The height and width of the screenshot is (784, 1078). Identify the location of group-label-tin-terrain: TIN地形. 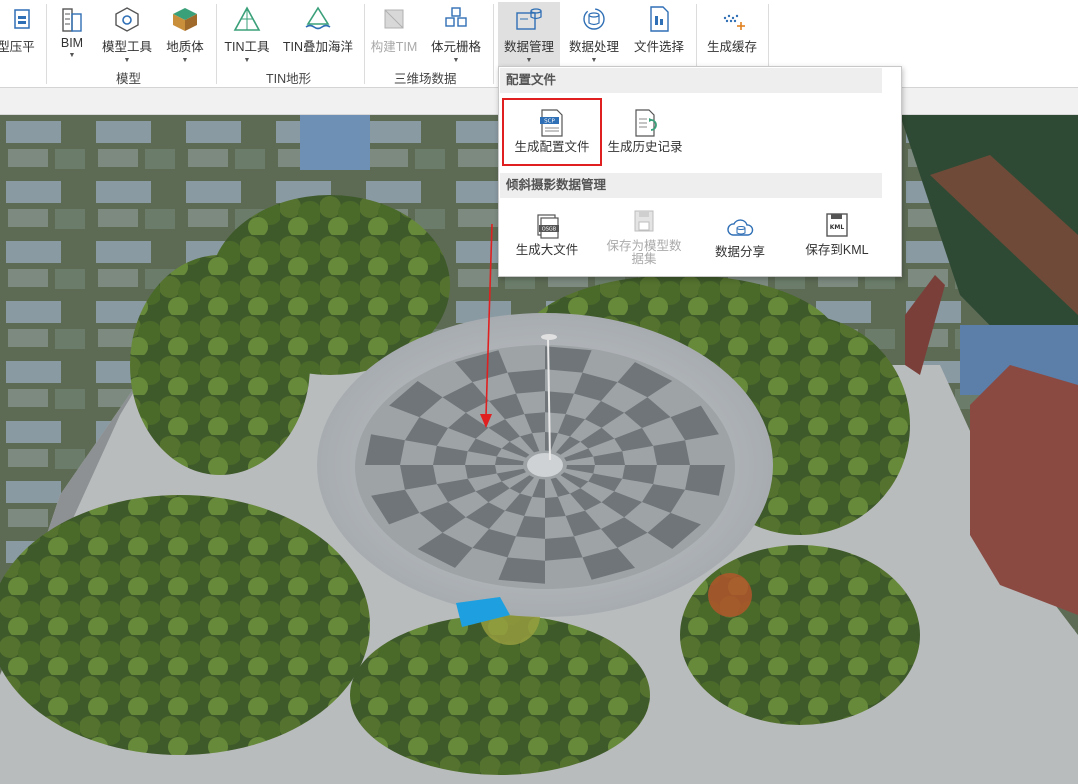
(289, 79).